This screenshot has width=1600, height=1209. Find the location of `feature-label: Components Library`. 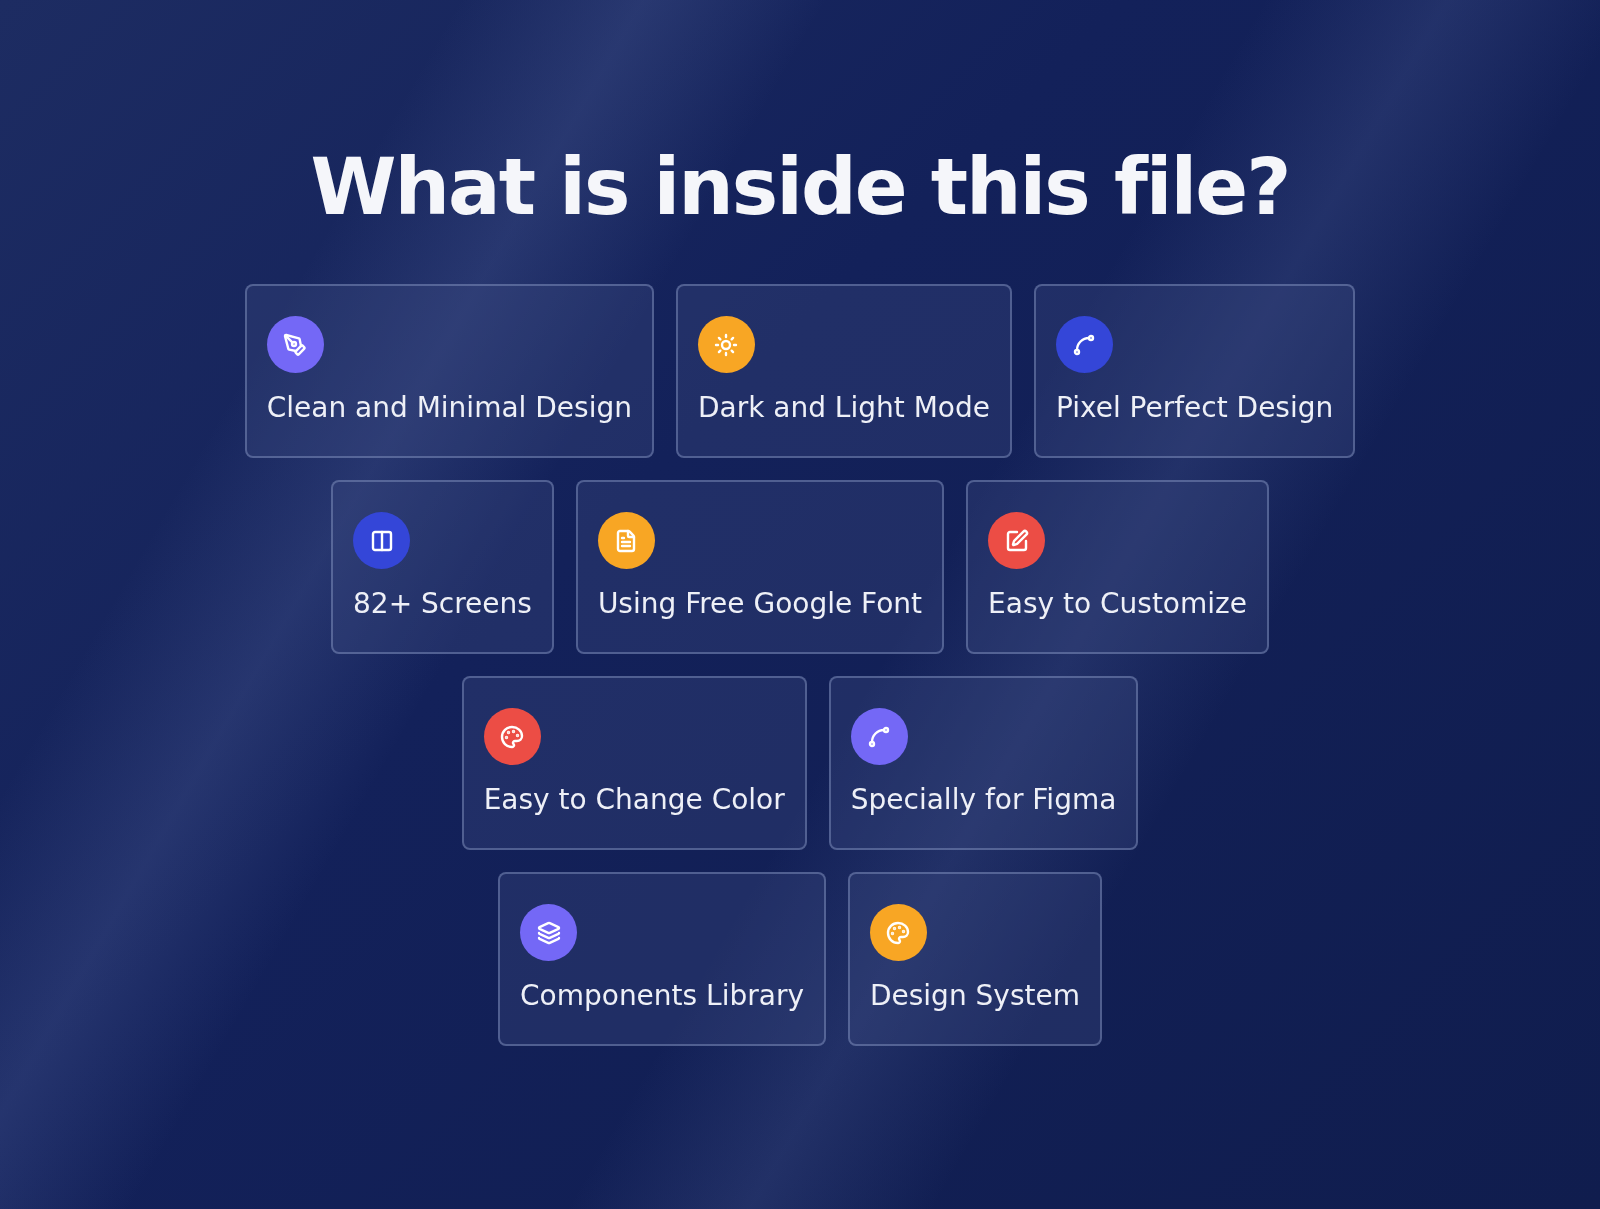

feature-label: Components Library is located at coordinates (662, 995).